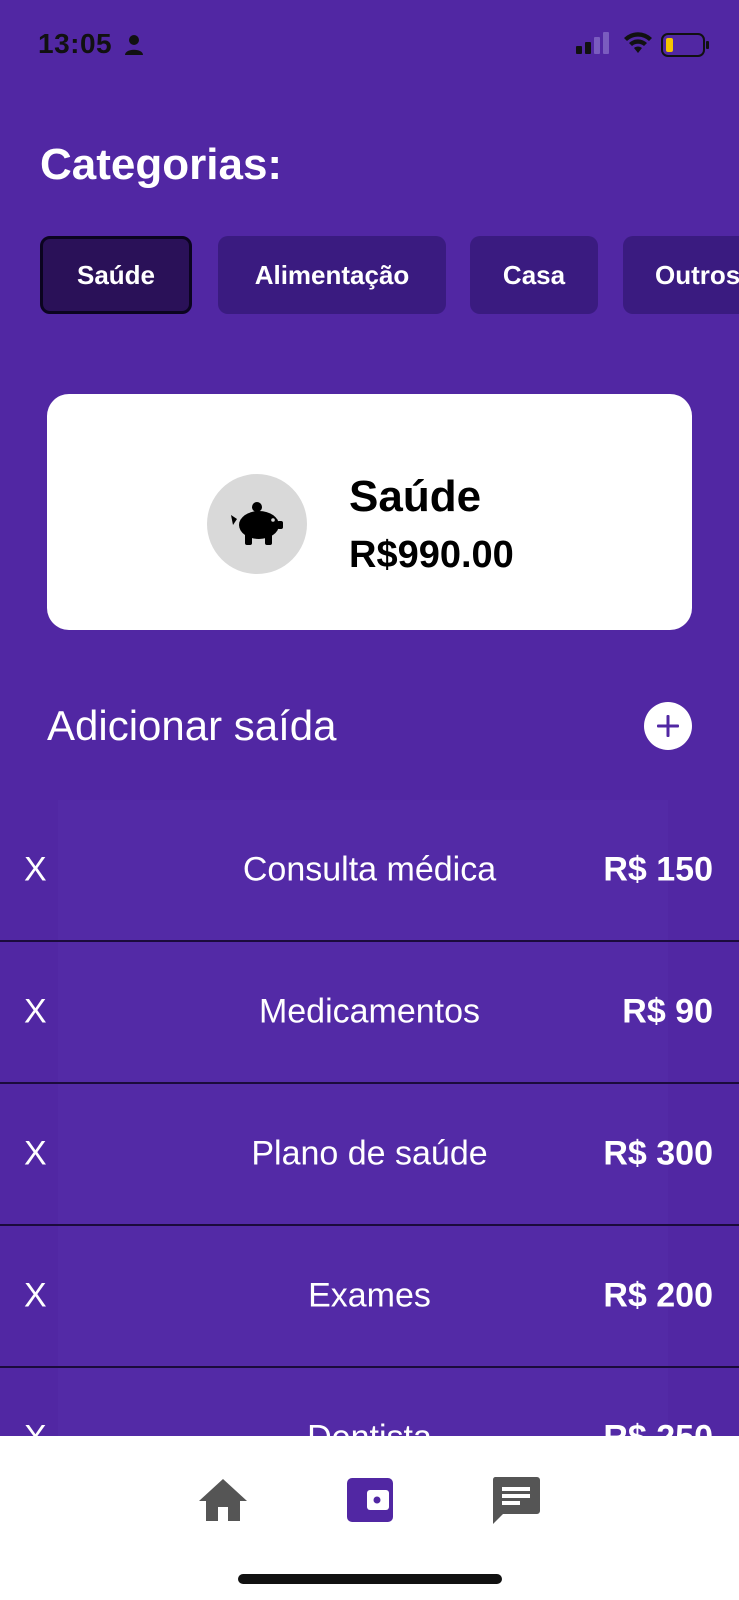  What do you see at coordinates (686, 47) in the screenshot?
I see `battery-low-icon` at bounding box center [686, 47].